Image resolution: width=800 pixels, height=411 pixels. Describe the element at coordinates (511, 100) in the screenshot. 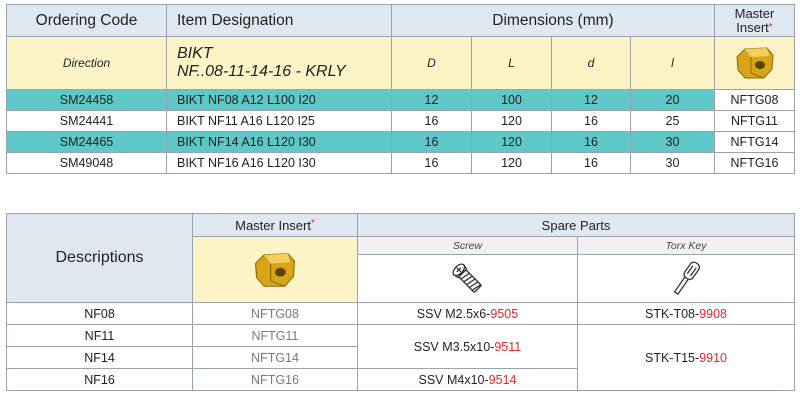

I see `dim-L: 100` at that location.